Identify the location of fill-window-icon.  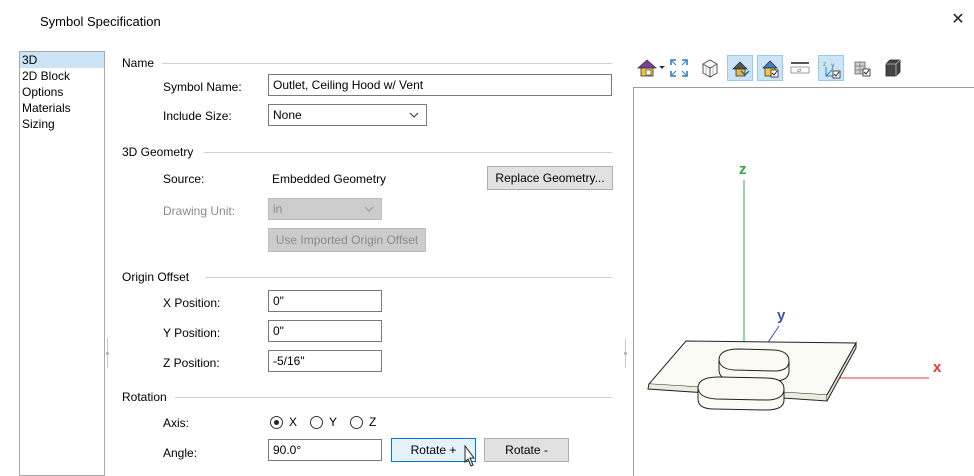
(679, 68).